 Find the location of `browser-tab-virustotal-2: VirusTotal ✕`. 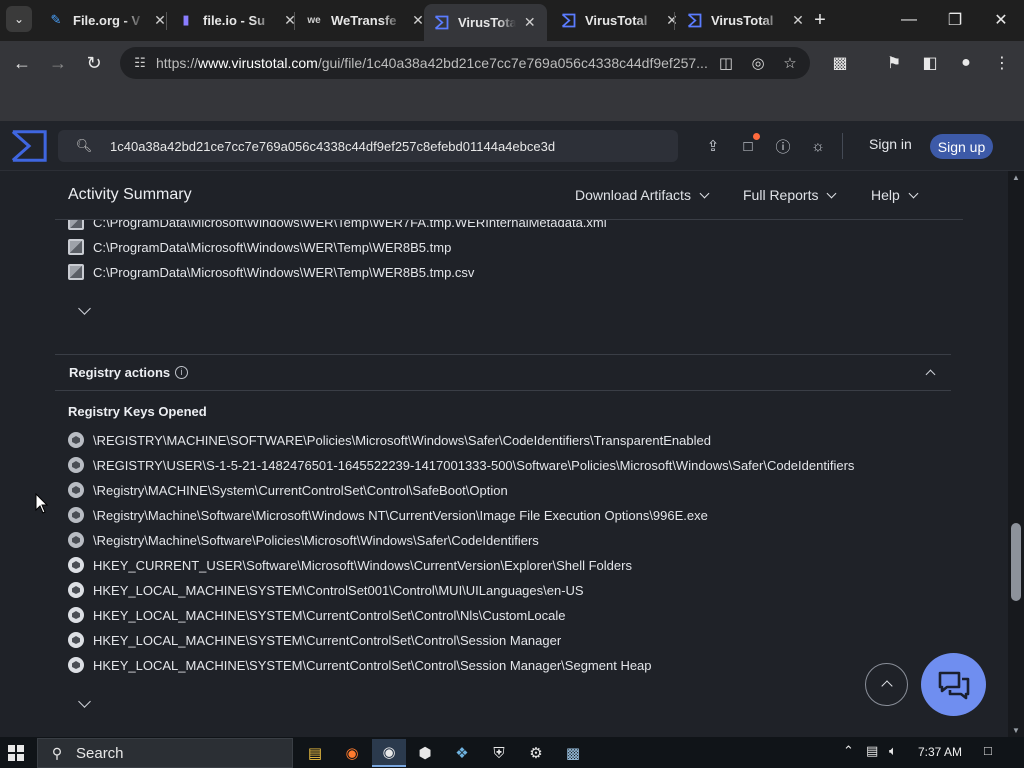

browser-tab-virustotal-2: VirusTotal ✕ is located at coordinates (620, 20).